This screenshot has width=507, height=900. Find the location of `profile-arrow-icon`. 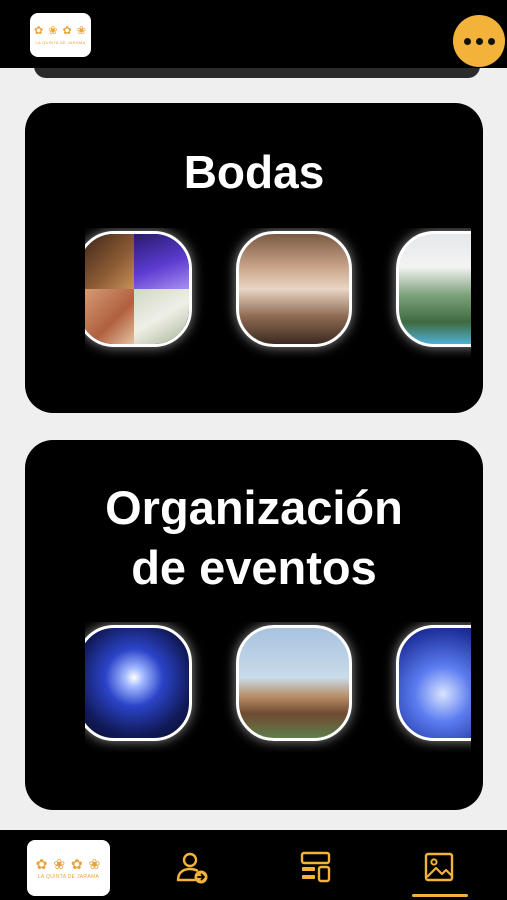

profile-arrow-icon is located at coordinates (193, 868).